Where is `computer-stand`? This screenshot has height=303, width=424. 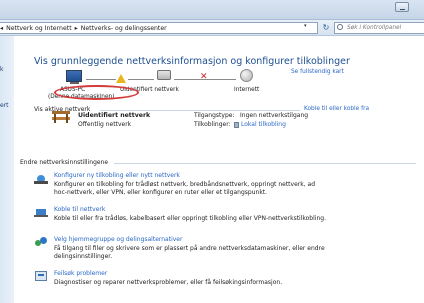
computer-stand is located at coordinates (74, 83).